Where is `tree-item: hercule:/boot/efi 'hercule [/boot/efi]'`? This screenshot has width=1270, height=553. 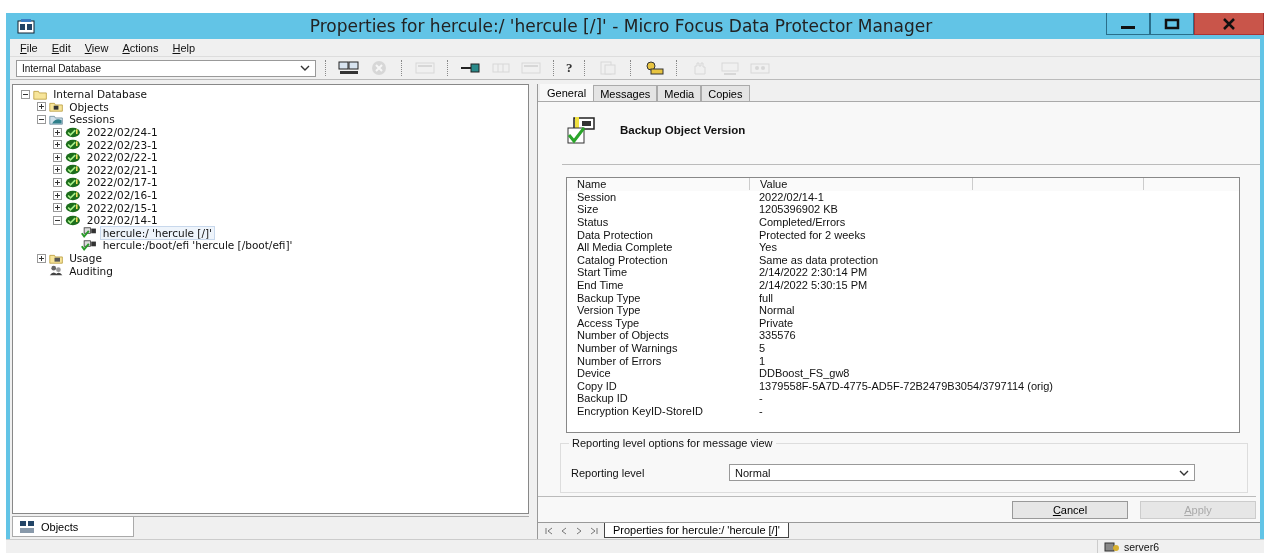
tree-item: hercule:/boot/efi 'hercule [/boot/efi]' is located at coordinates (197, 245).